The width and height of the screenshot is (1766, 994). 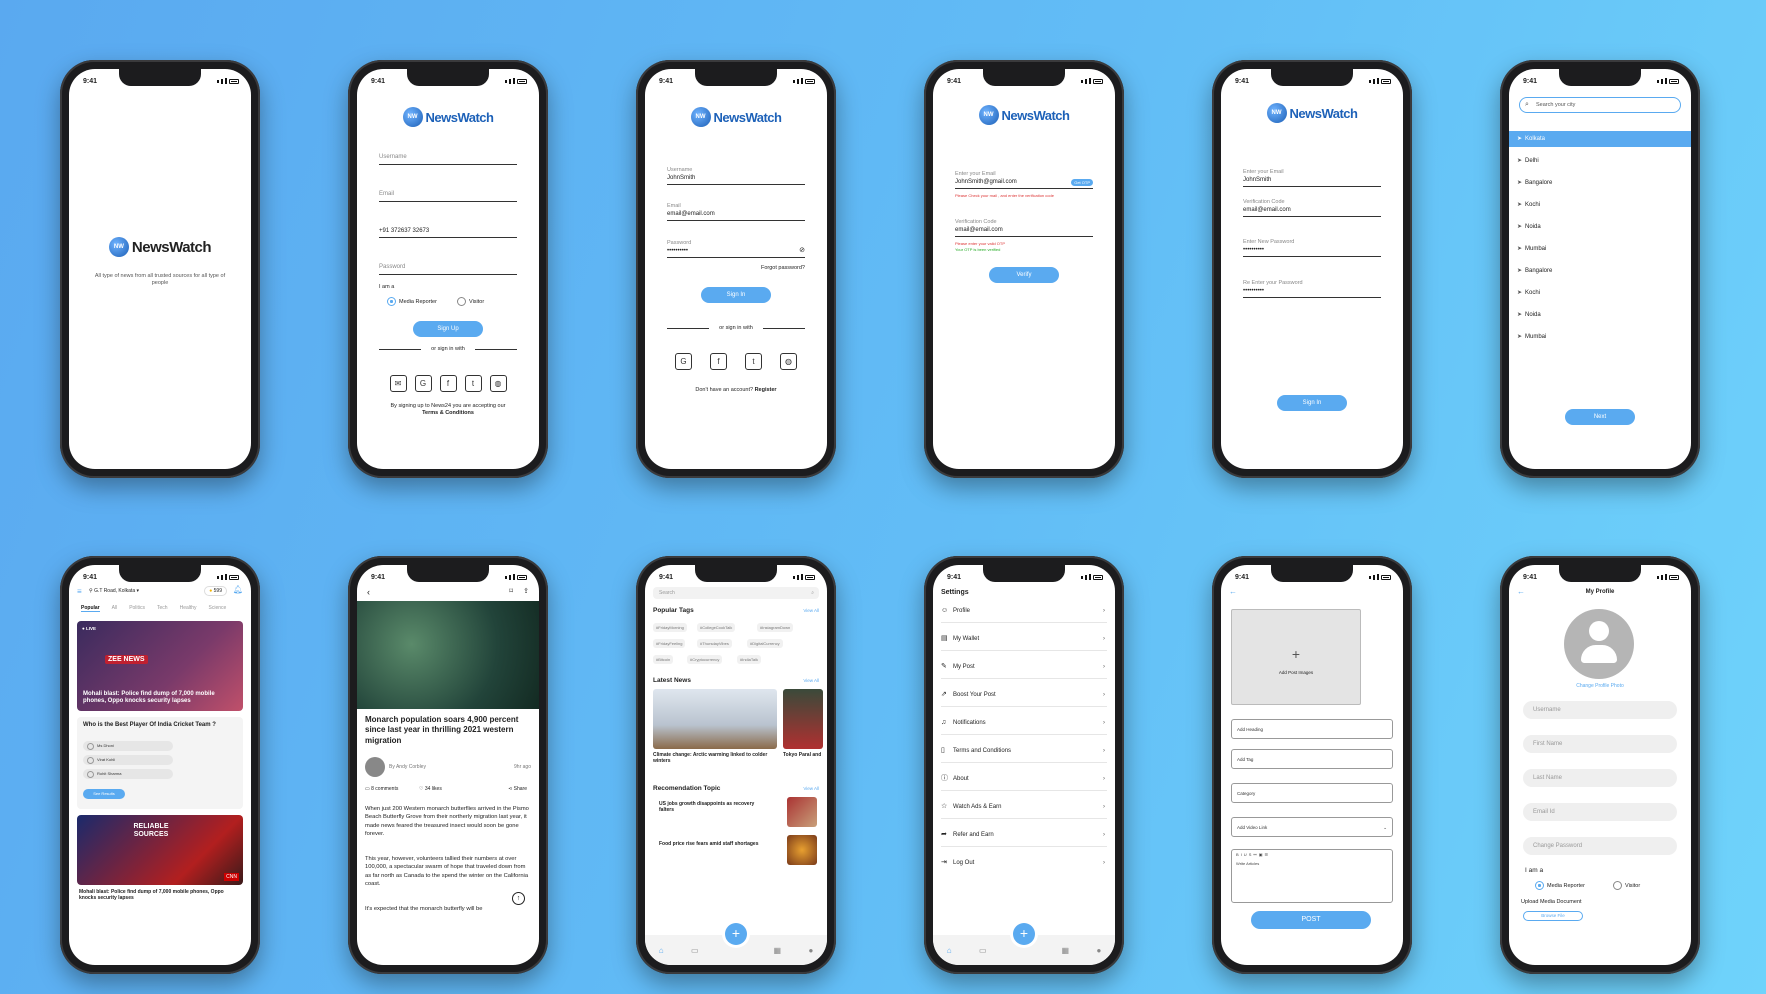 What do you see at coordinates (218, 608) in the screenshot?
I see `tab-science: Science` at bounding box center [218, 608].